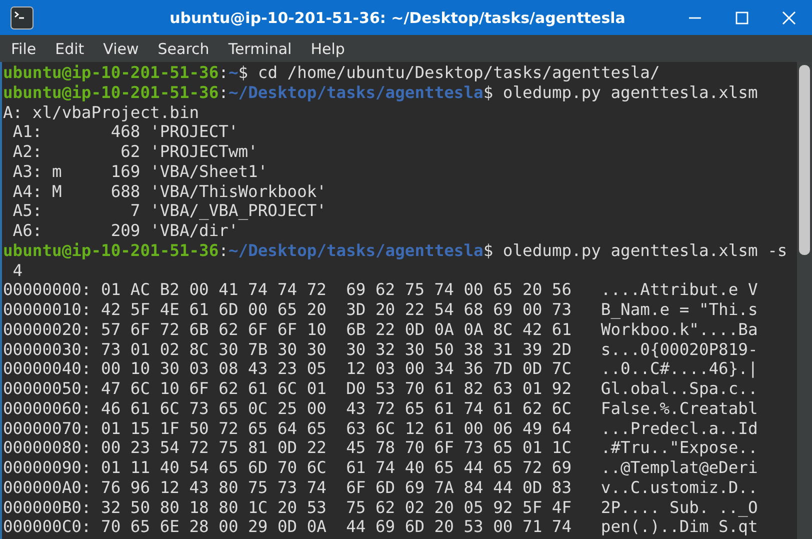  Describe the element at coordinates (170, 211) in the screenshot. I see `output-line: A5: 7 'VBA/_VBA_PROJECT'` at that location.